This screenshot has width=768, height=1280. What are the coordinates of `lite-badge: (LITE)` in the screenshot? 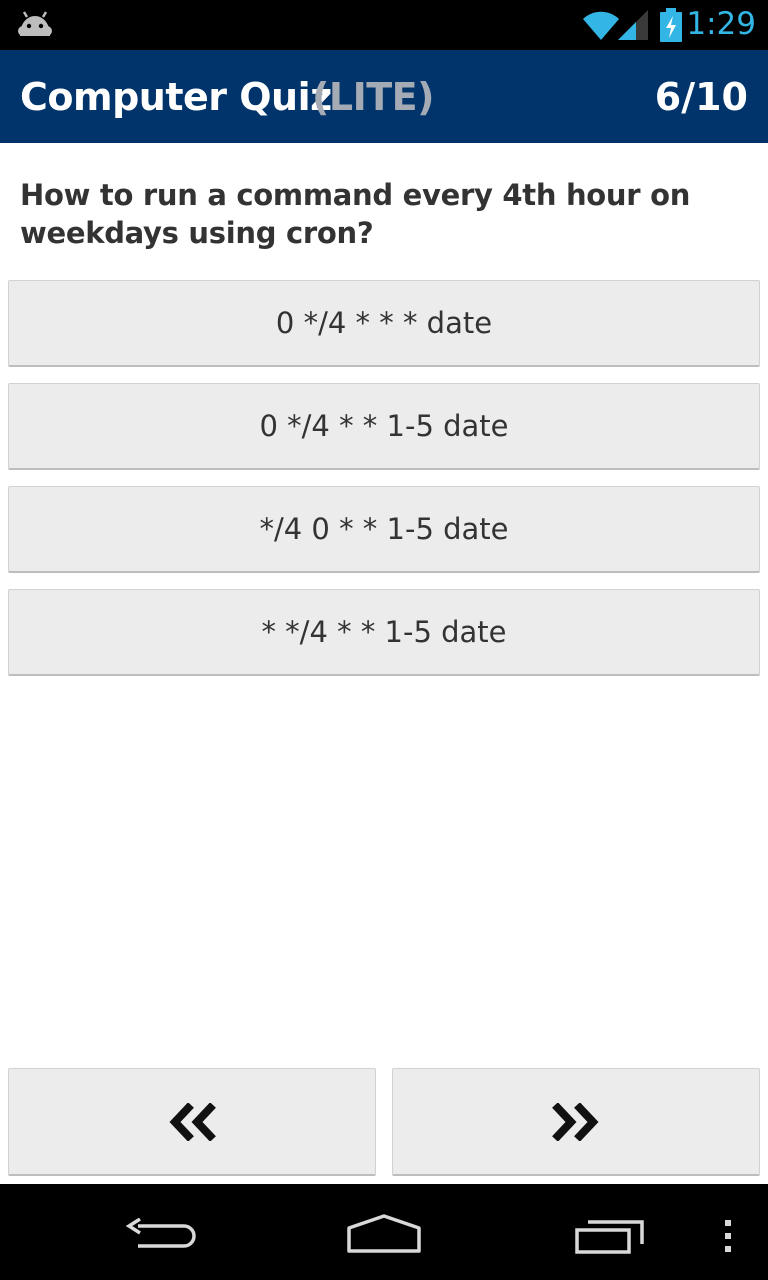 It's located at (373, 97).